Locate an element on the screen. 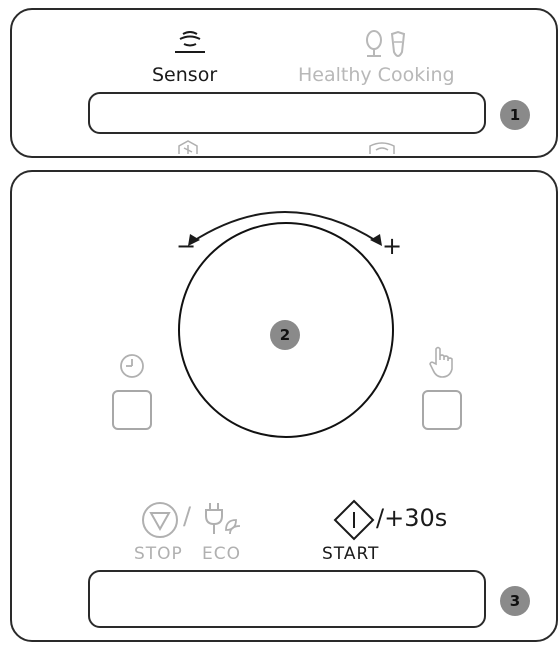 This screenshot has width=560, height=648. clock-icon is located at coordinates (132, 366).